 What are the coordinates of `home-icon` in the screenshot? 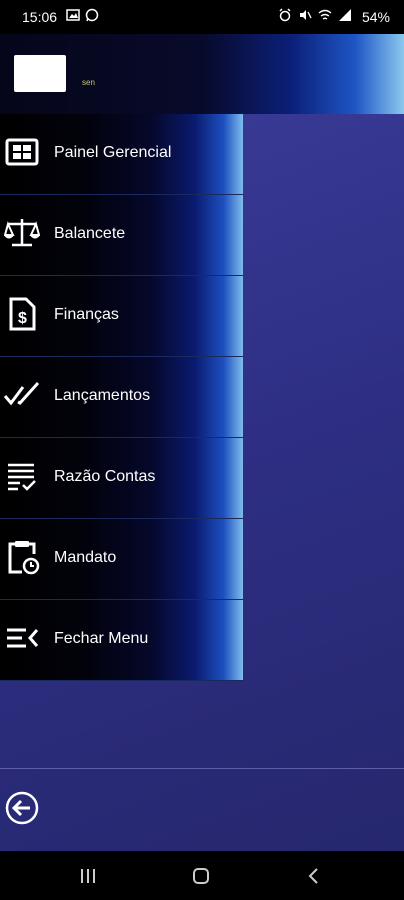 It's located at (201, 876).